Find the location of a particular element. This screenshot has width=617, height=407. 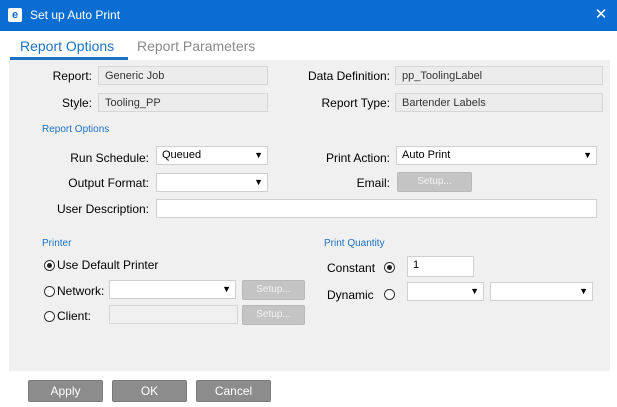

output-format-label: Output Format: is located at coordinates (108, 183).